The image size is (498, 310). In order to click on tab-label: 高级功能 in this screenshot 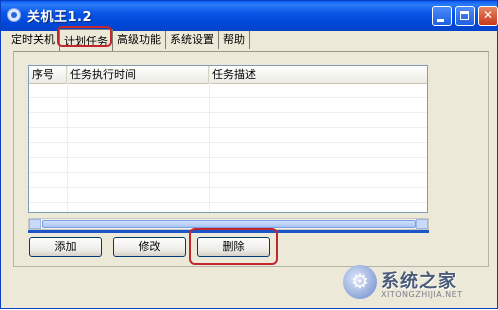, I will do `click(139, 39)`.